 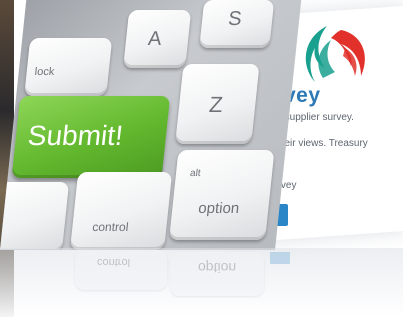 What do you see at coordinates (235, 19) in the screenshot?
I see `key-label: S` at bounding box center [235, 19].